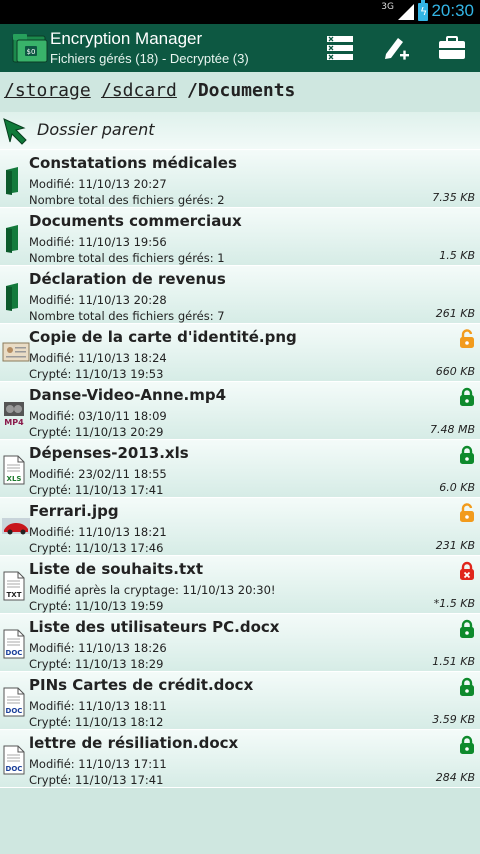 Image resolution: width=480 pixels, height=854 pixels. What do you see at coordinates (96, 606) in the screenshot?
I see `file-detail: Crypté: 11/10/13 19:59` at bounding box center [96, 606].